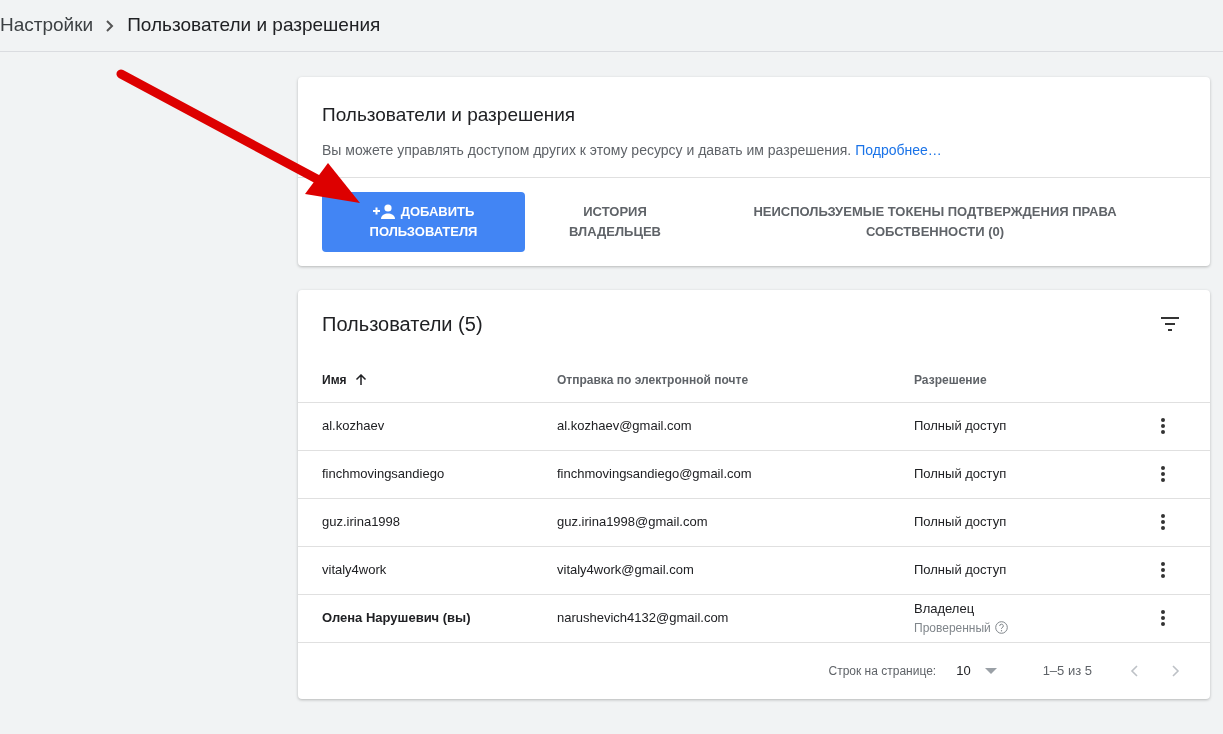 The height and width of the screenshot is (734, 1223). I want to click on chevron-right-icon, so click(110, 25).